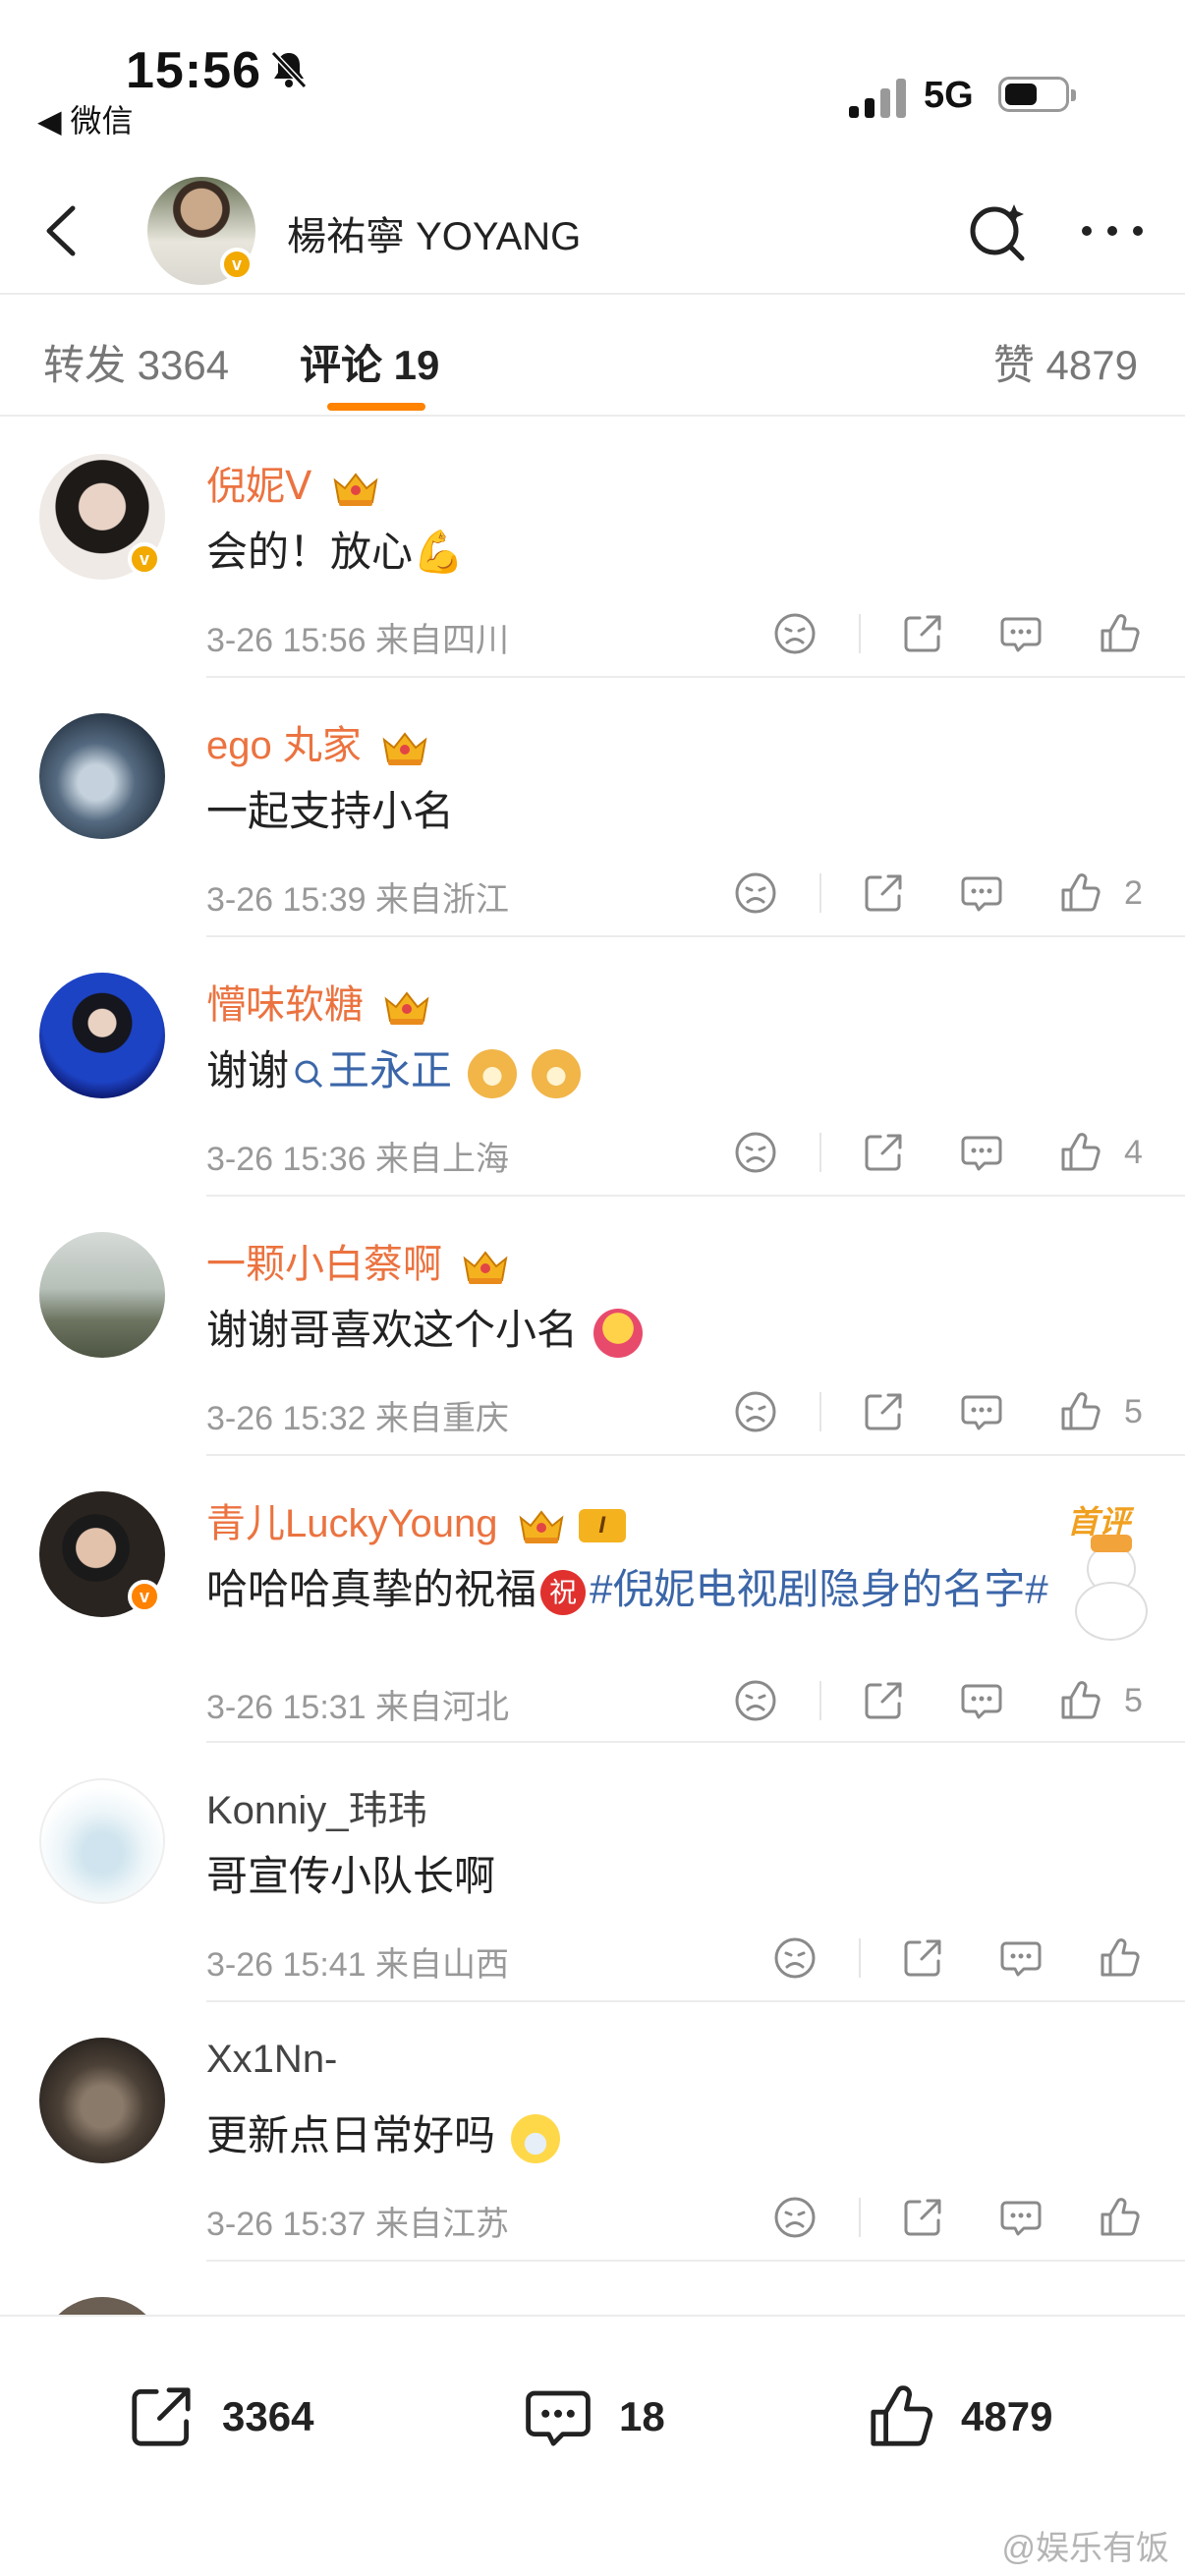  I want to click on like-count: 4, so click(1134, 1152).